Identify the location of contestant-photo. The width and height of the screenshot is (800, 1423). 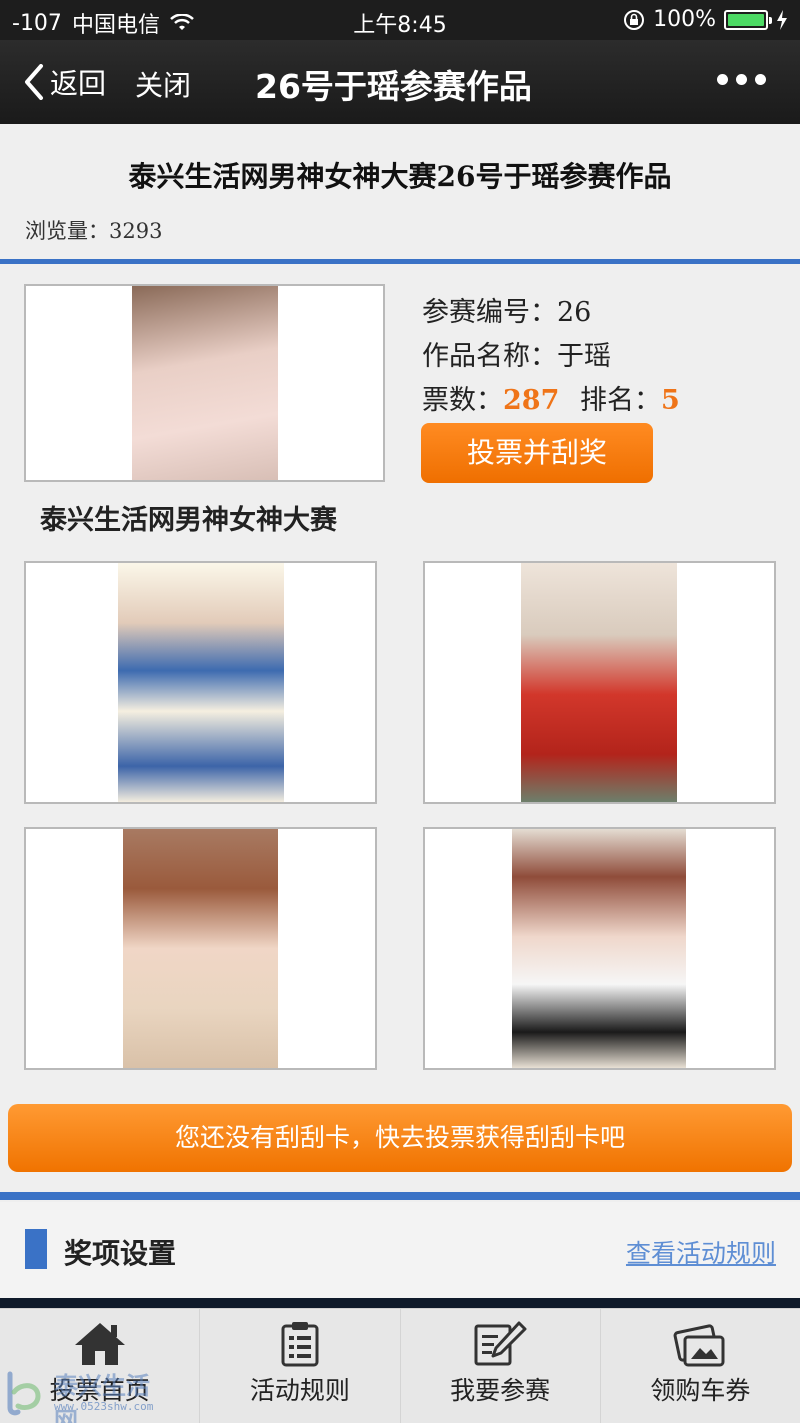
(205, 383).